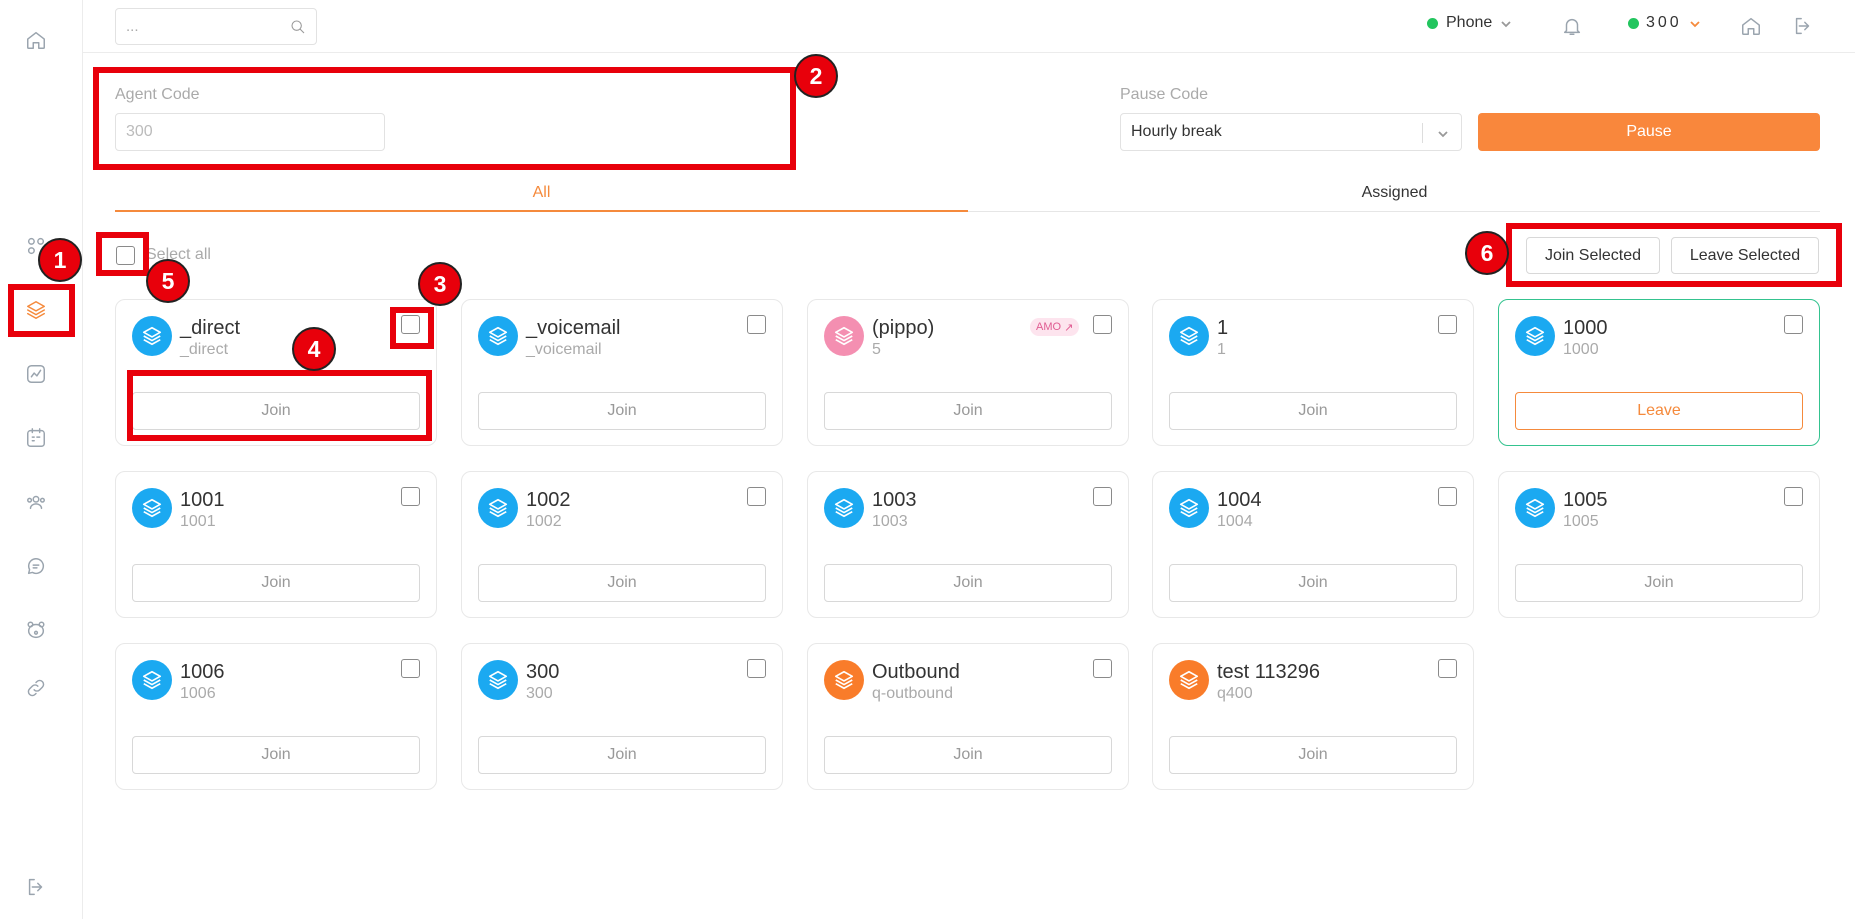  Describe the element at coordinates (916, 672) in the screenshot. I see `queue-name: Outbound` at that location.